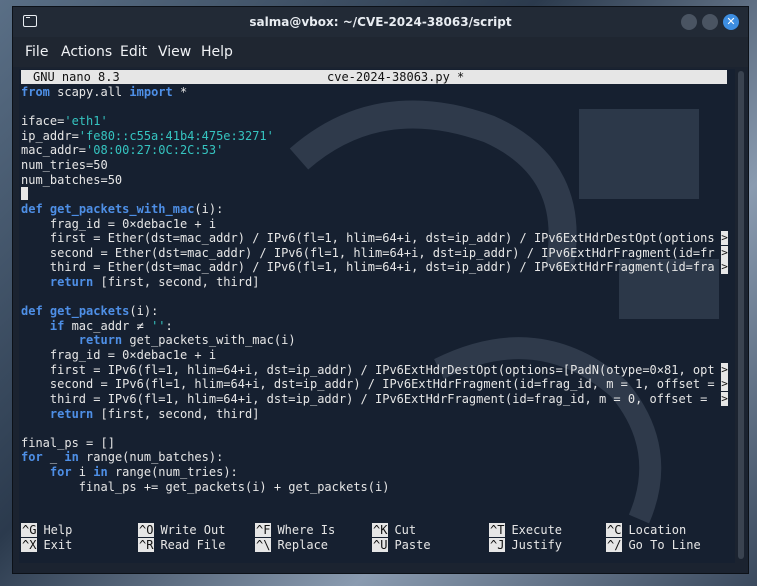 The image size is (757, 586). I want to click on code-line: final_ps = [], so click(68, 443).